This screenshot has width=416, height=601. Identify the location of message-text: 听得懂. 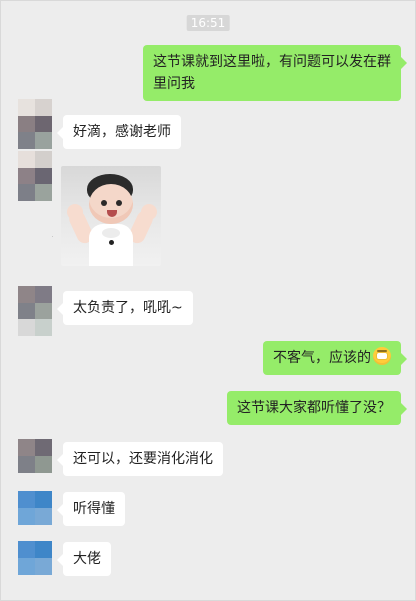
(94, 509).